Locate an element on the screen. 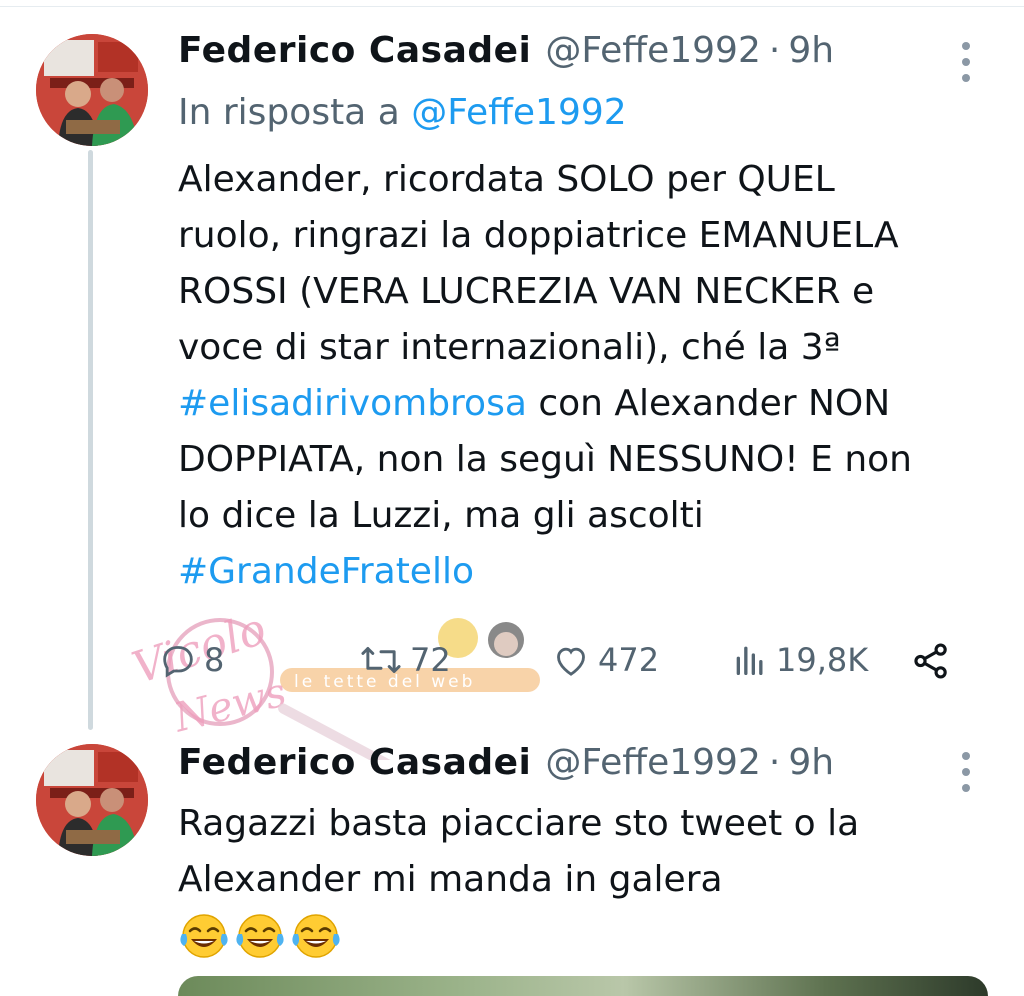 The height and width of the screenshot is (996, 1024). share-button is located at coordinates (931, 661).